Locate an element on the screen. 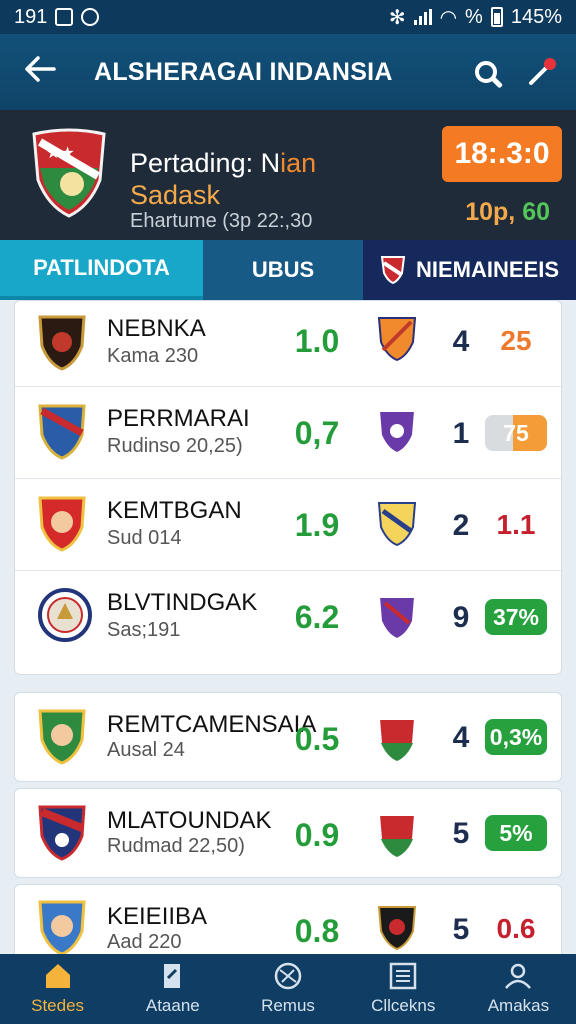 The image size is (576, 1024). tab-bar: PATLINDOTA UBUS NIEMAINEEIS is located at coordinates (288, 270).